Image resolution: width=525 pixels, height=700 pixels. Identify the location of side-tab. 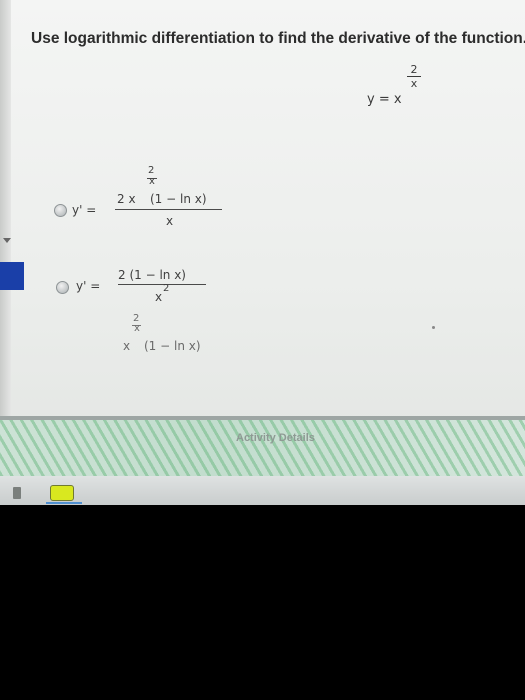
(12, 276).